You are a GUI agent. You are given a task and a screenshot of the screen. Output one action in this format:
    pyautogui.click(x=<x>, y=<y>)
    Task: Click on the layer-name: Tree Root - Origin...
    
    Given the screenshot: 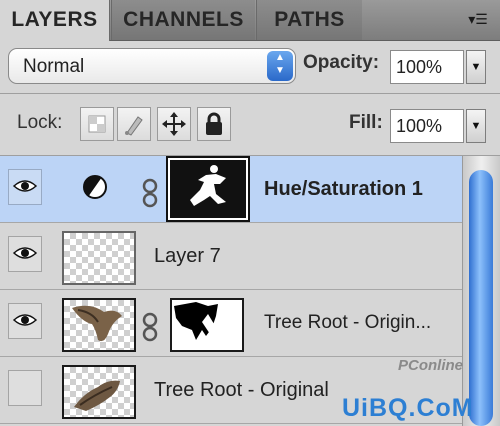 What is the action you would take?
    pyautogui.click(x=347, y=323)
    